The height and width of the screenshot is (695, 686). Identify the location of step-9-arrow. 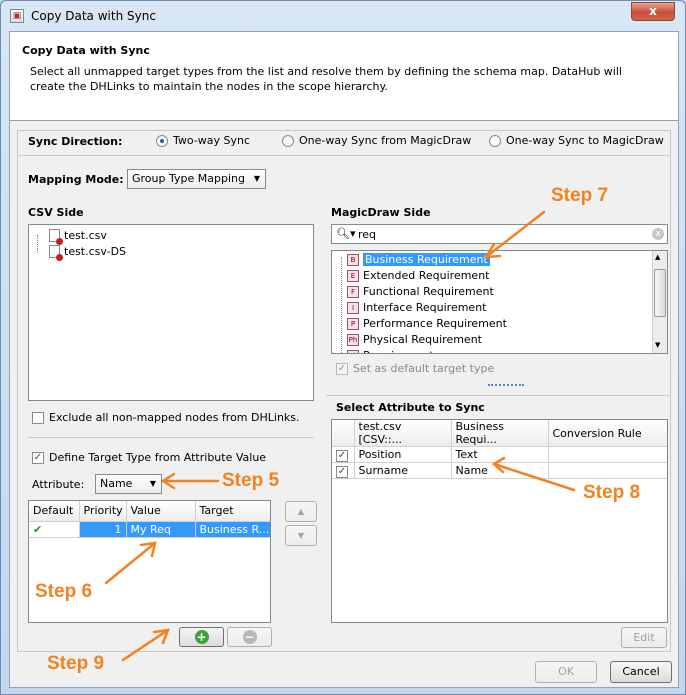
(145, 645).